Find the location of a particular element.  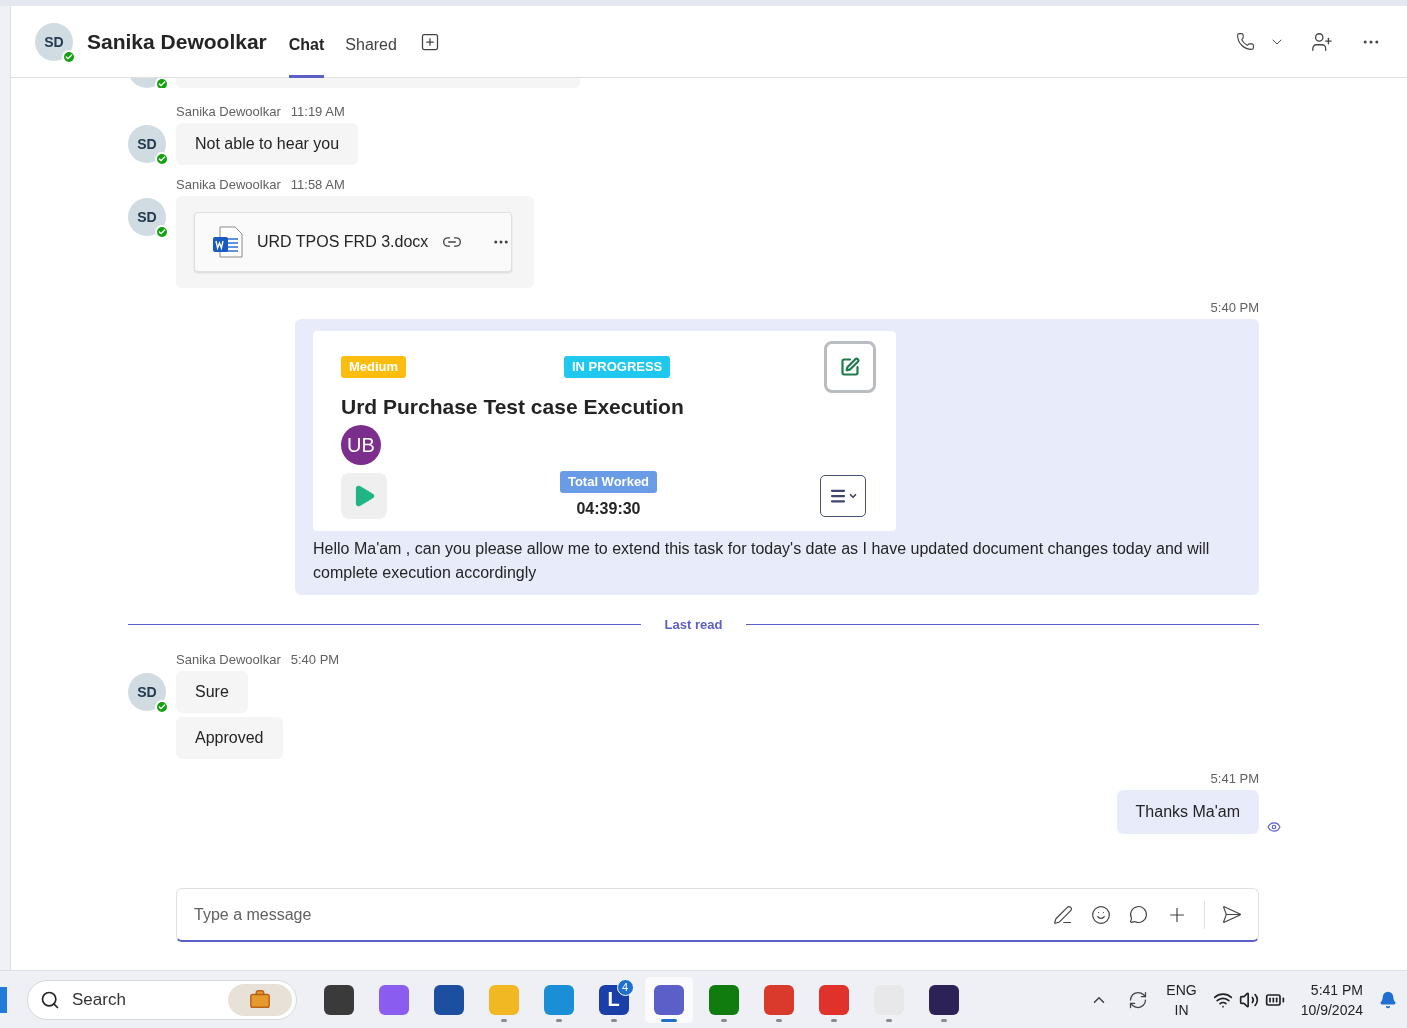

message-bubble: Approved is located at coordinates (229, 738).